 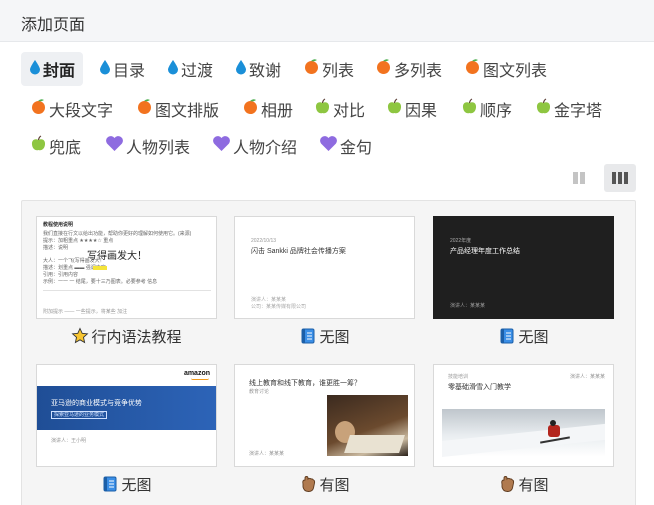 I want to click on template-thumbnail: 技能培训 零基础滑雪入门教学 演讲人：某某某, so click(x=523, y=415).